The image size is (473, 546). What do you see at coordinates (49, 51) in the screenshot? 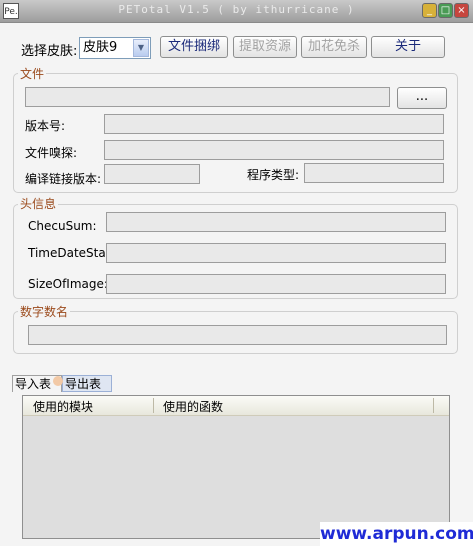
I see `skin-label: 选择皮肤:` at bounding box center [49, 51].